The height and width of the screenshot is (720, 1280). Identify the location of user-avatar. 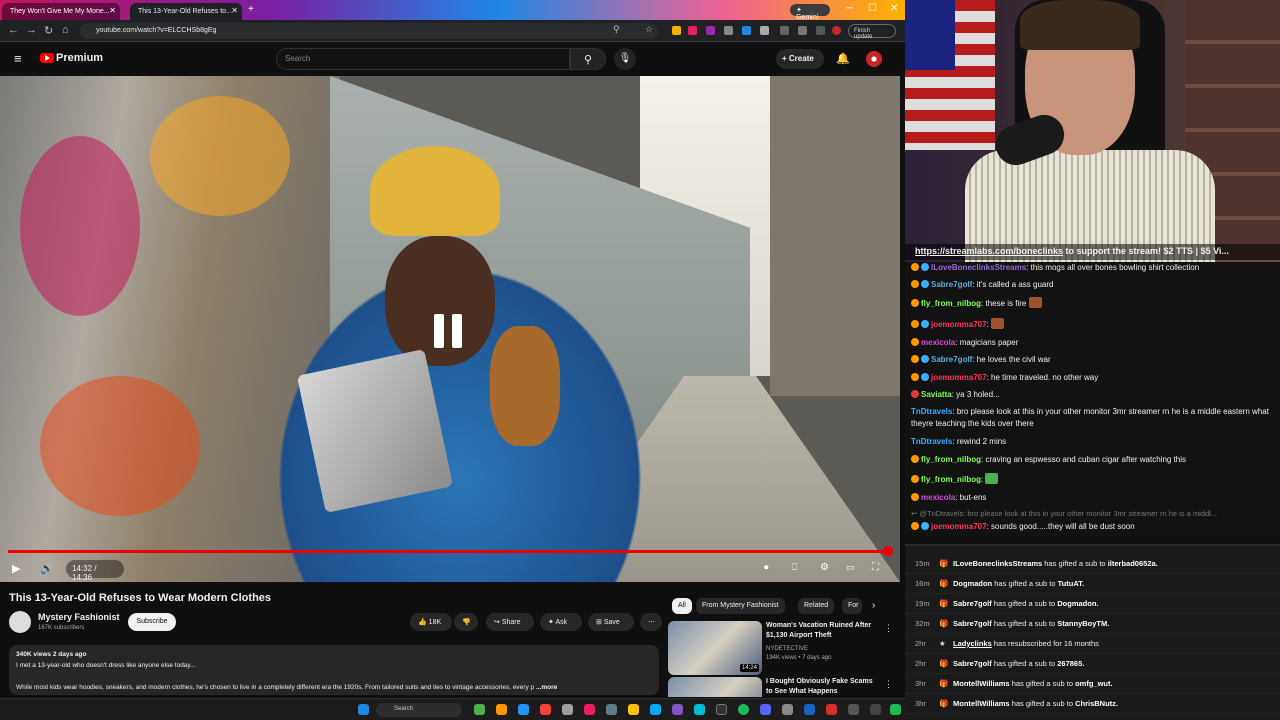
(874, 59).